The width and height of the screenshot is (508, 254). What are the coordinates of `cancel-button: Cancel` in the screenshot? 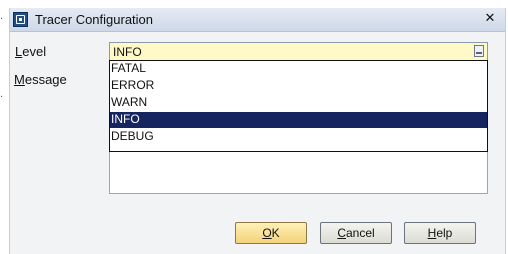 It's located at (356, 233).